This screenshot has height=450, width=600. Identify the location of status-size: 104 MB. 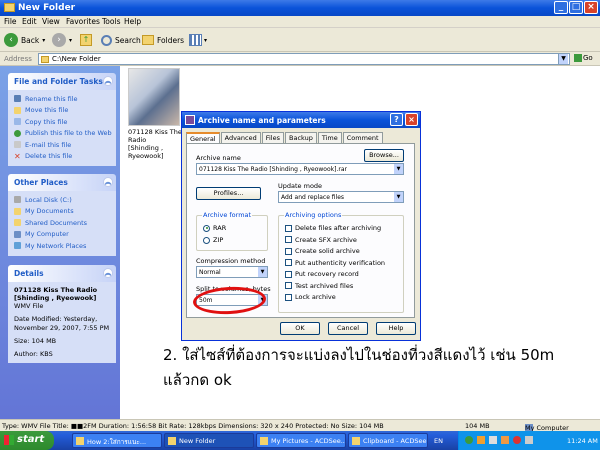
(477, 426).